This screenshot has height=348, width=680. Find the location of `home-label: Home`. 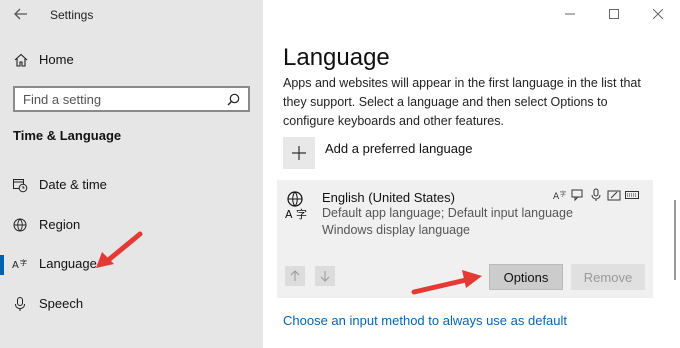

home-label: Home is located at coordinates (56, 59).